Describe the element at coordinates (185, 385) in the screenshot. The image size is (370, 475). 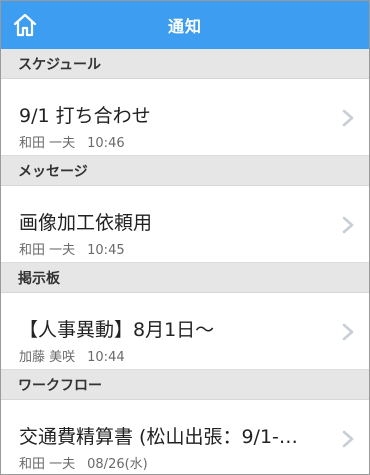
I see `section-header-workflow: ワークフロー` at that location.